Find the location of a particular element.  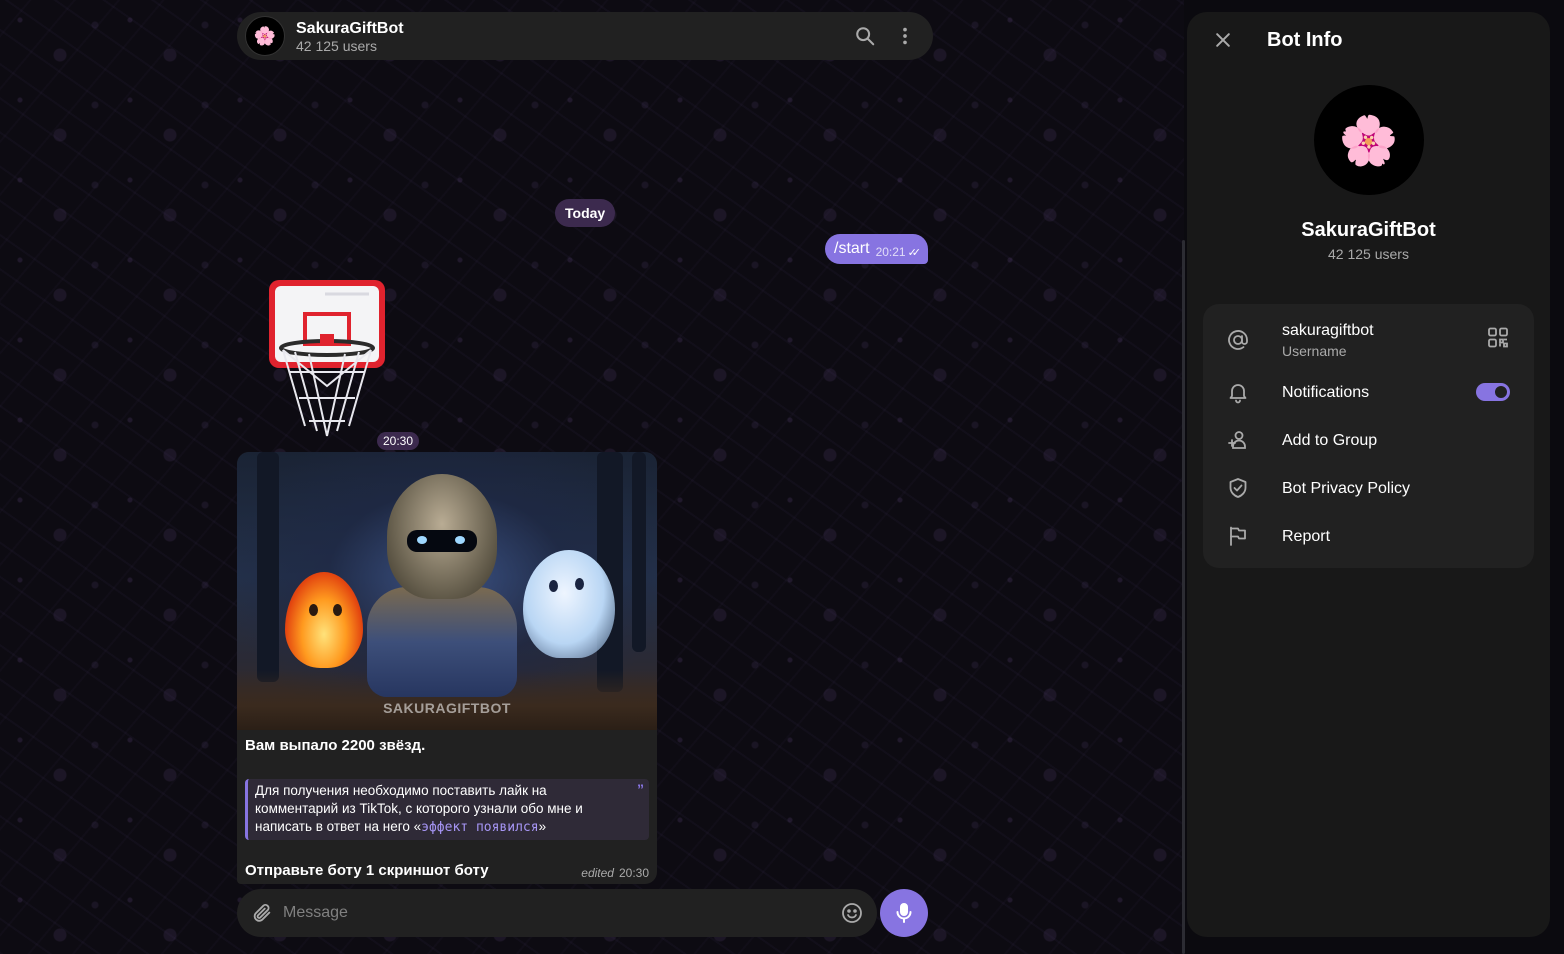

fire-creature is located at coordinates (324, 620).